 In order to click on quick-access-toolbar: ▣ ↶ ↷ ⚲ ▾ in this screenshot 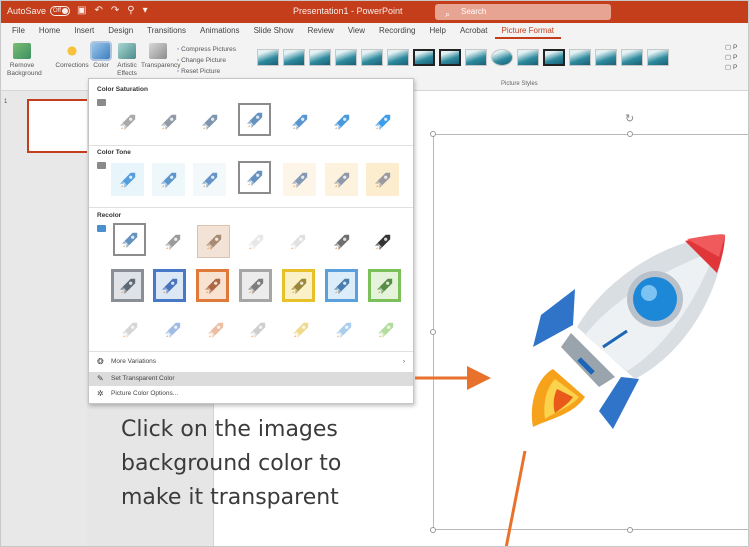, I will do `click(112, 10)`.